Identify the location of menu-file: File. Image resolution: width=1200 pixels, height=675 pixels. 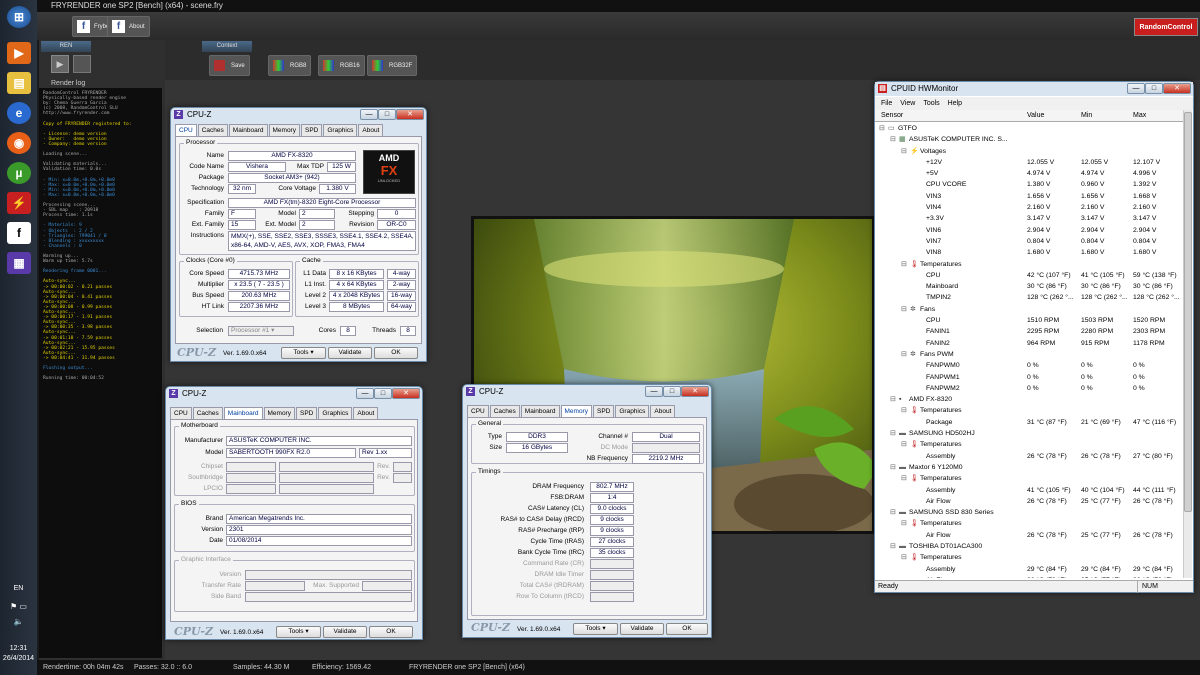
(886, 103).